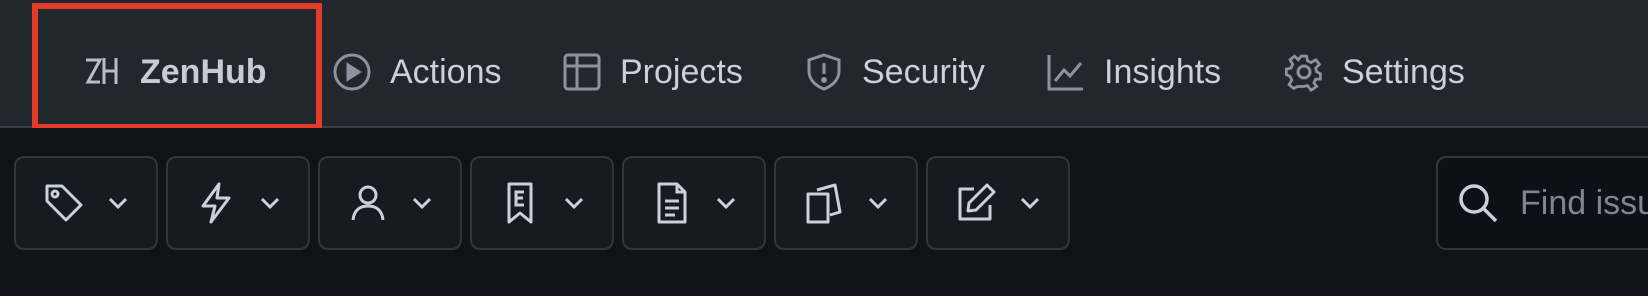 The width and height of the screenshot is (1648, 296). Describe the element at coordinates (998, 203) in the screenshot. I see `edit-filter-button` at that location.